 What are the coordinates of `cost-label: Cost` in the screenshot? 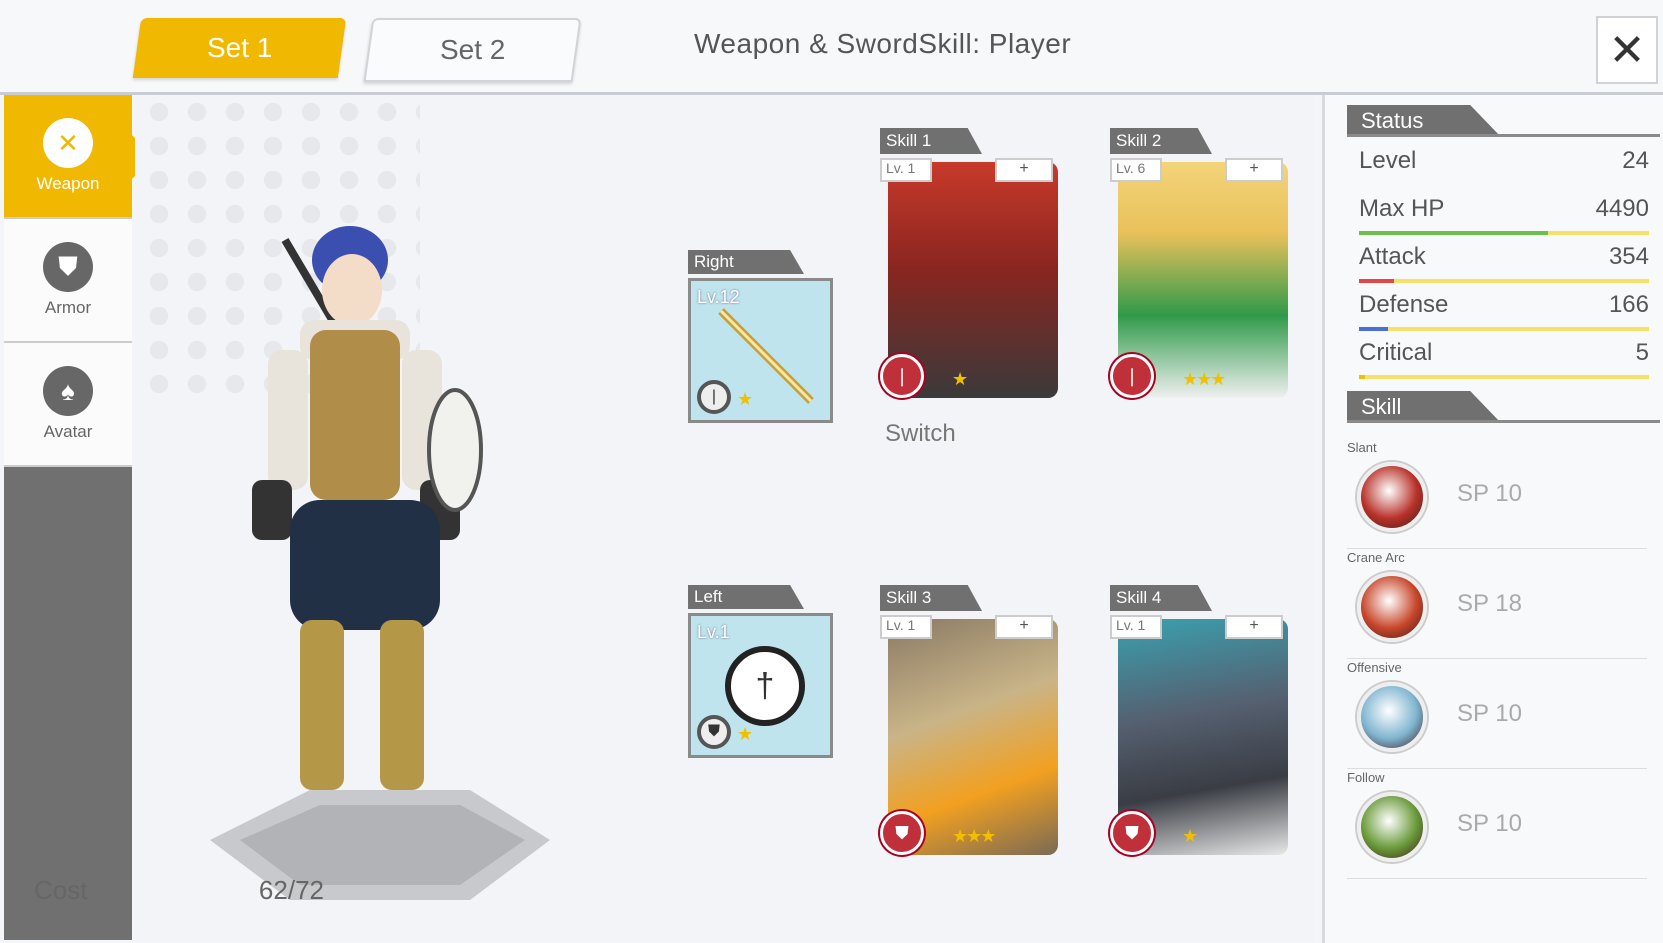 It's located at (61, 890).